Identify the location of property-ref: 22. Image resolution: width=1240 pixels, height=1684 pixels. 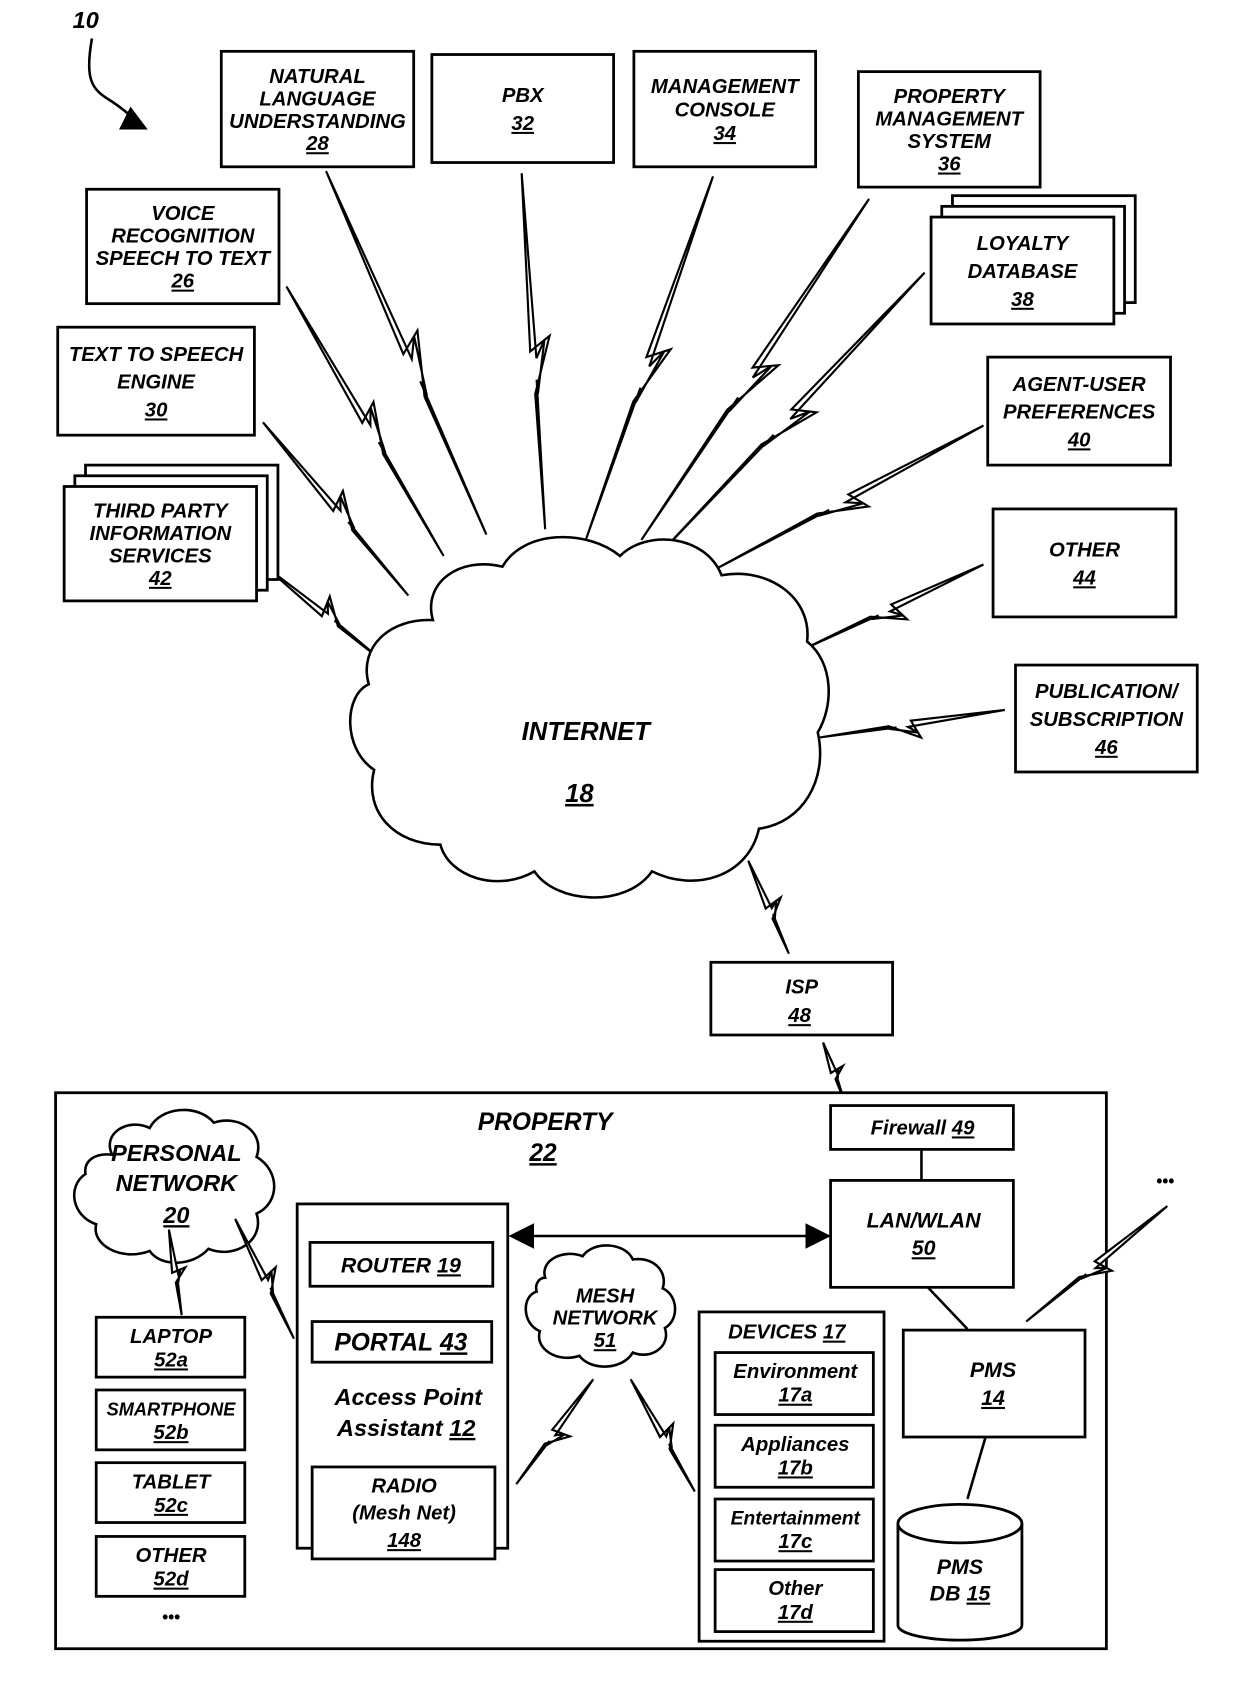
(542, 1153).